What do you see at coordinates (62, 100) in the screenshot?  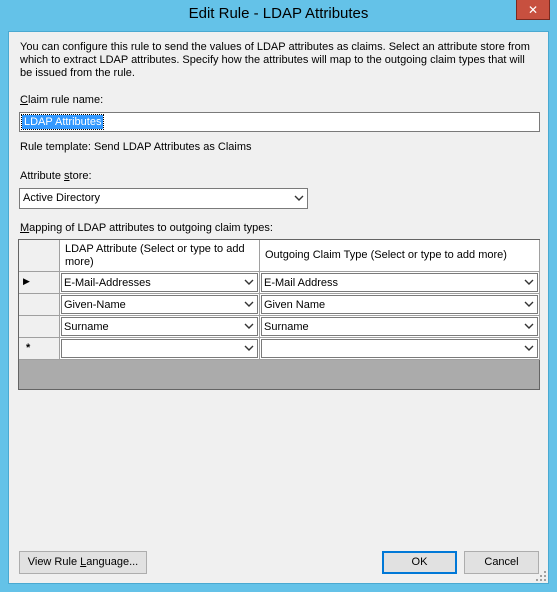 I see `claim-rule-name-label: Claim rule name:` at bounding box center [62, 100].